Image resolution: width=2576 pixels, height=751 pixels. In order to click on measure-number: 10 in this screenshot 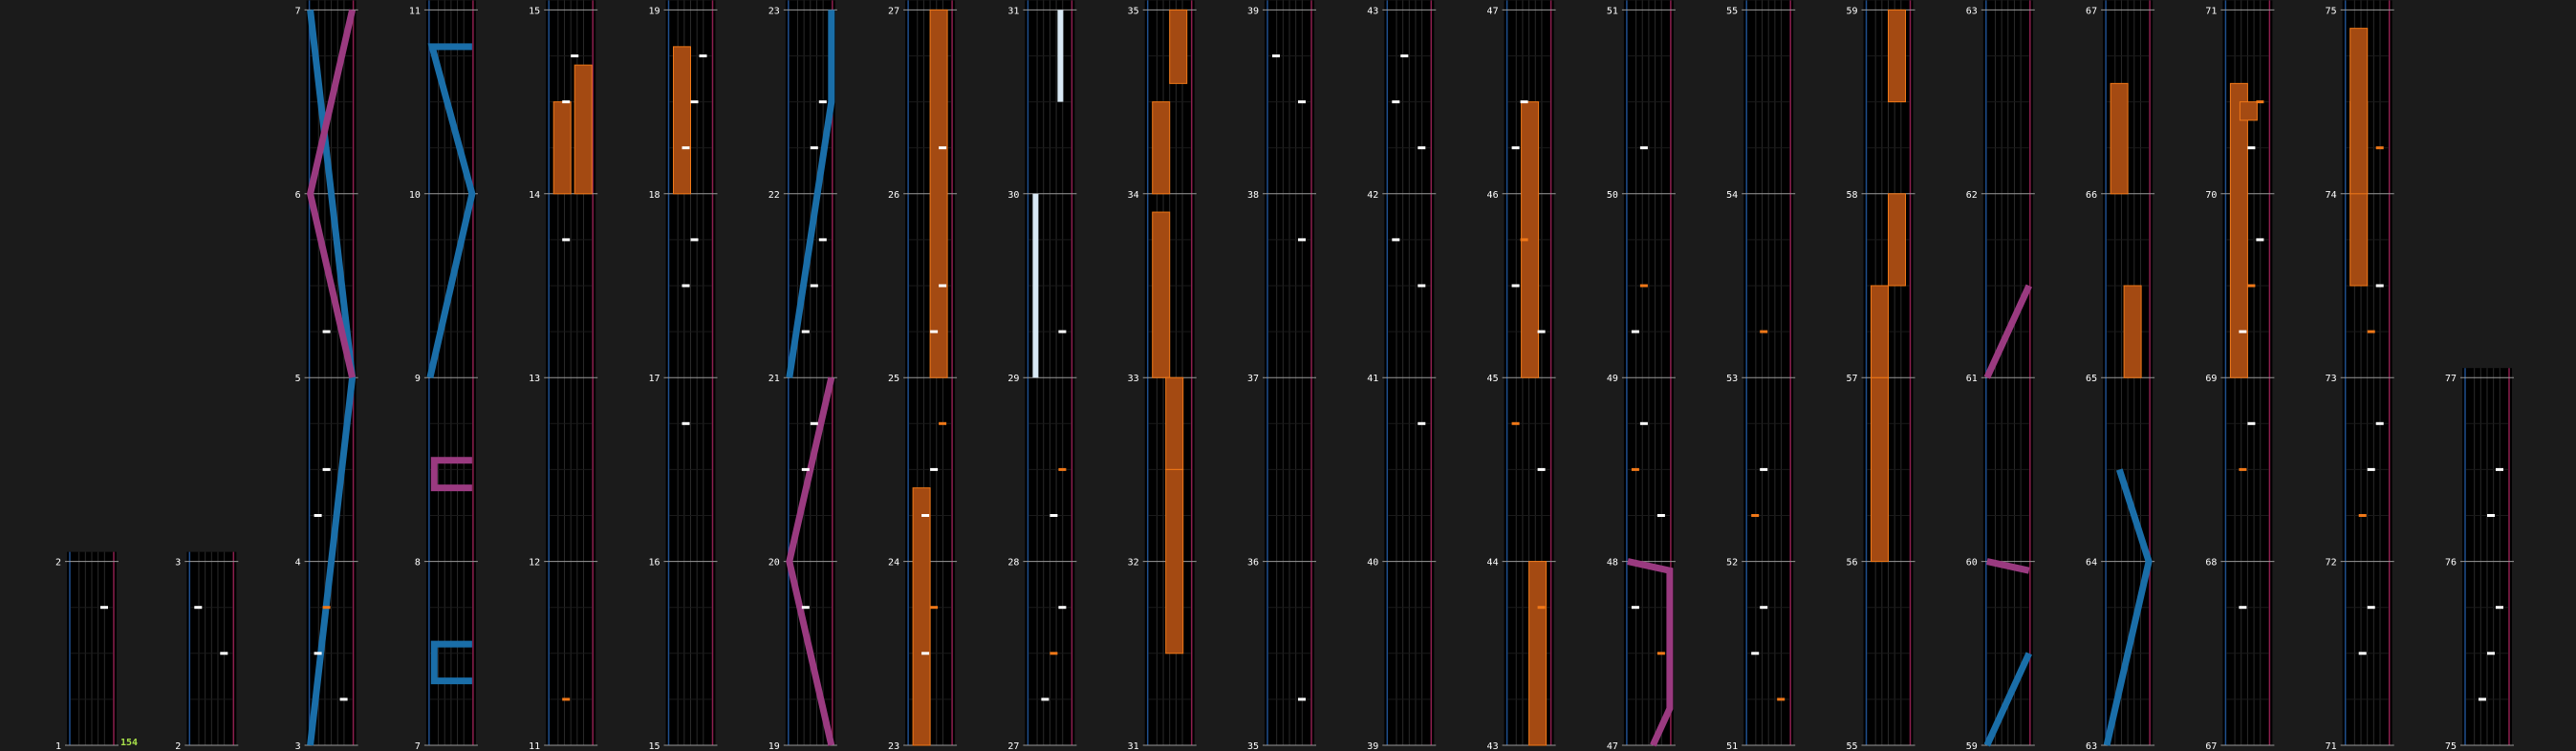, I will do `click(415, 195)`.